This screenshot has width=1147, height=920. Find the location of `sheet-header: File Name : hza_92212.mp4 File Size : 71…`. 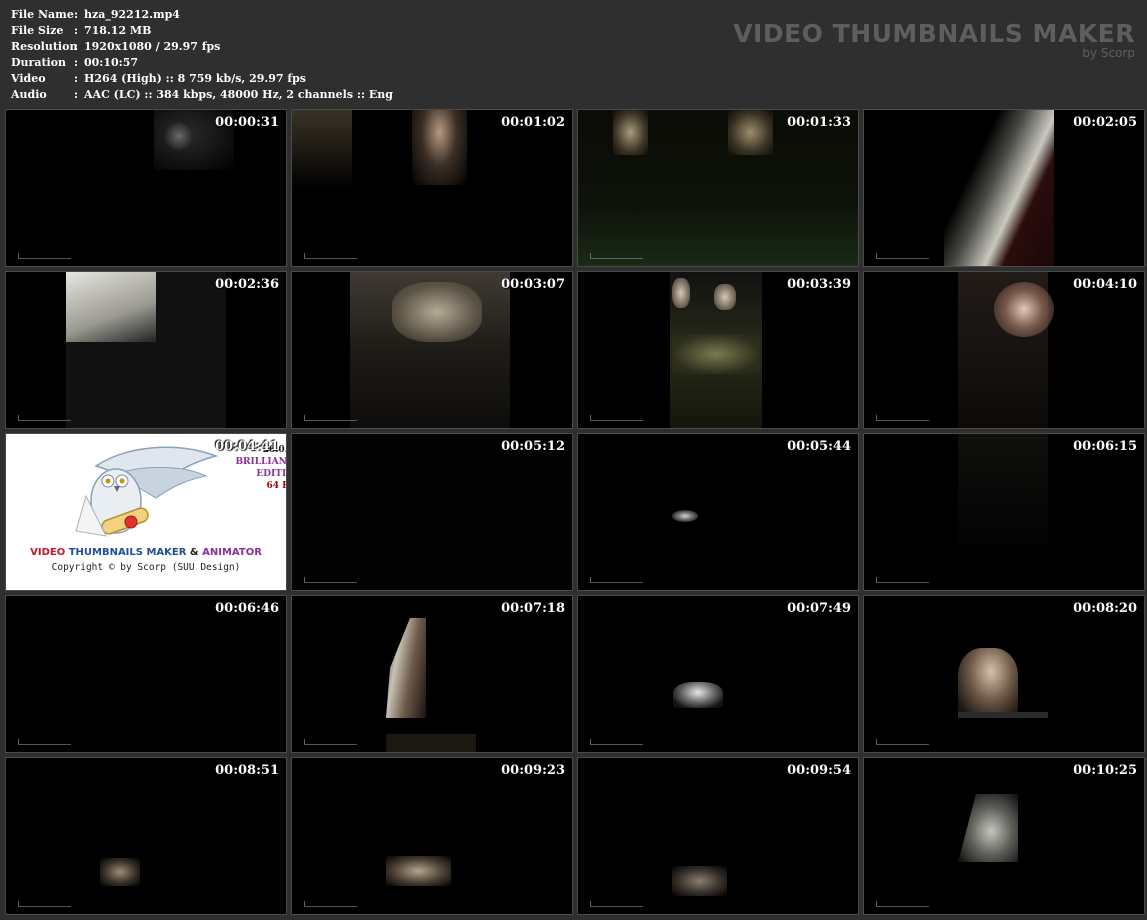

sheet-header: File Name : hza_92212.mp4 File Size : 71… is located at coordinates (573, 54).